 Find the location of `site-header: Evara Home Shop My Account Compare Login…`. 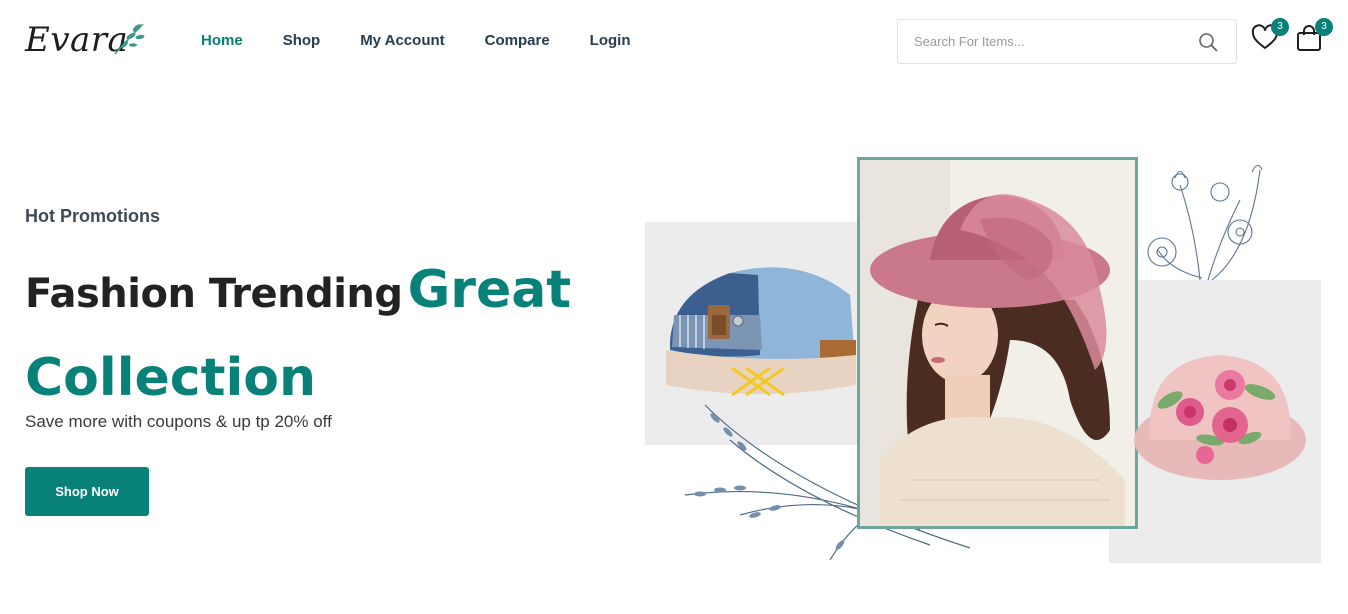

site-header: Evara Home Shop My Account Compare Login… is located at coordinates (674, 42).